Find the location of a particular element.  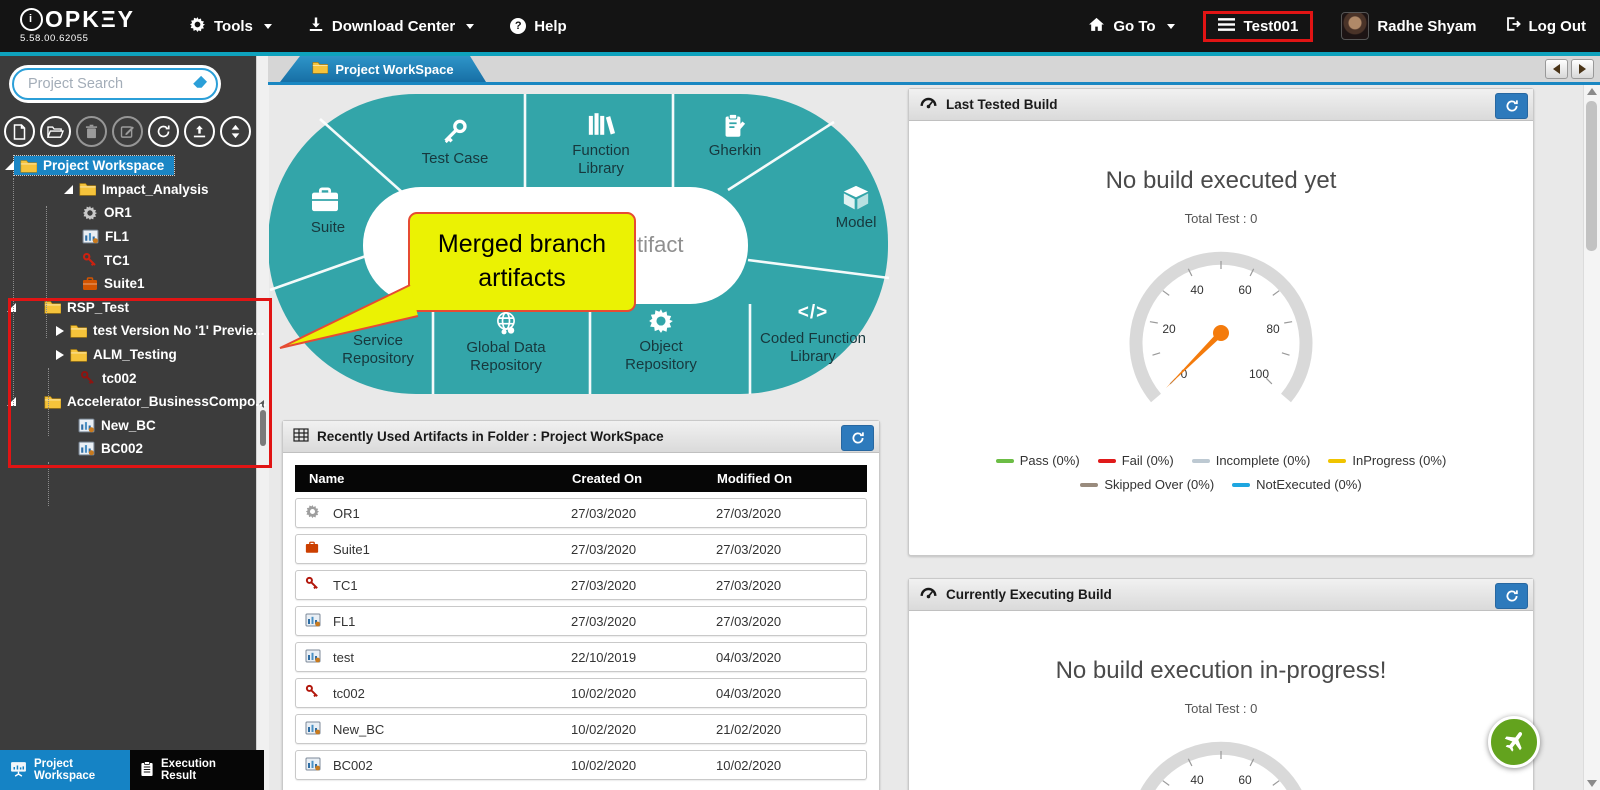

svg-text: 40 is located at coordinates (1197, 290).